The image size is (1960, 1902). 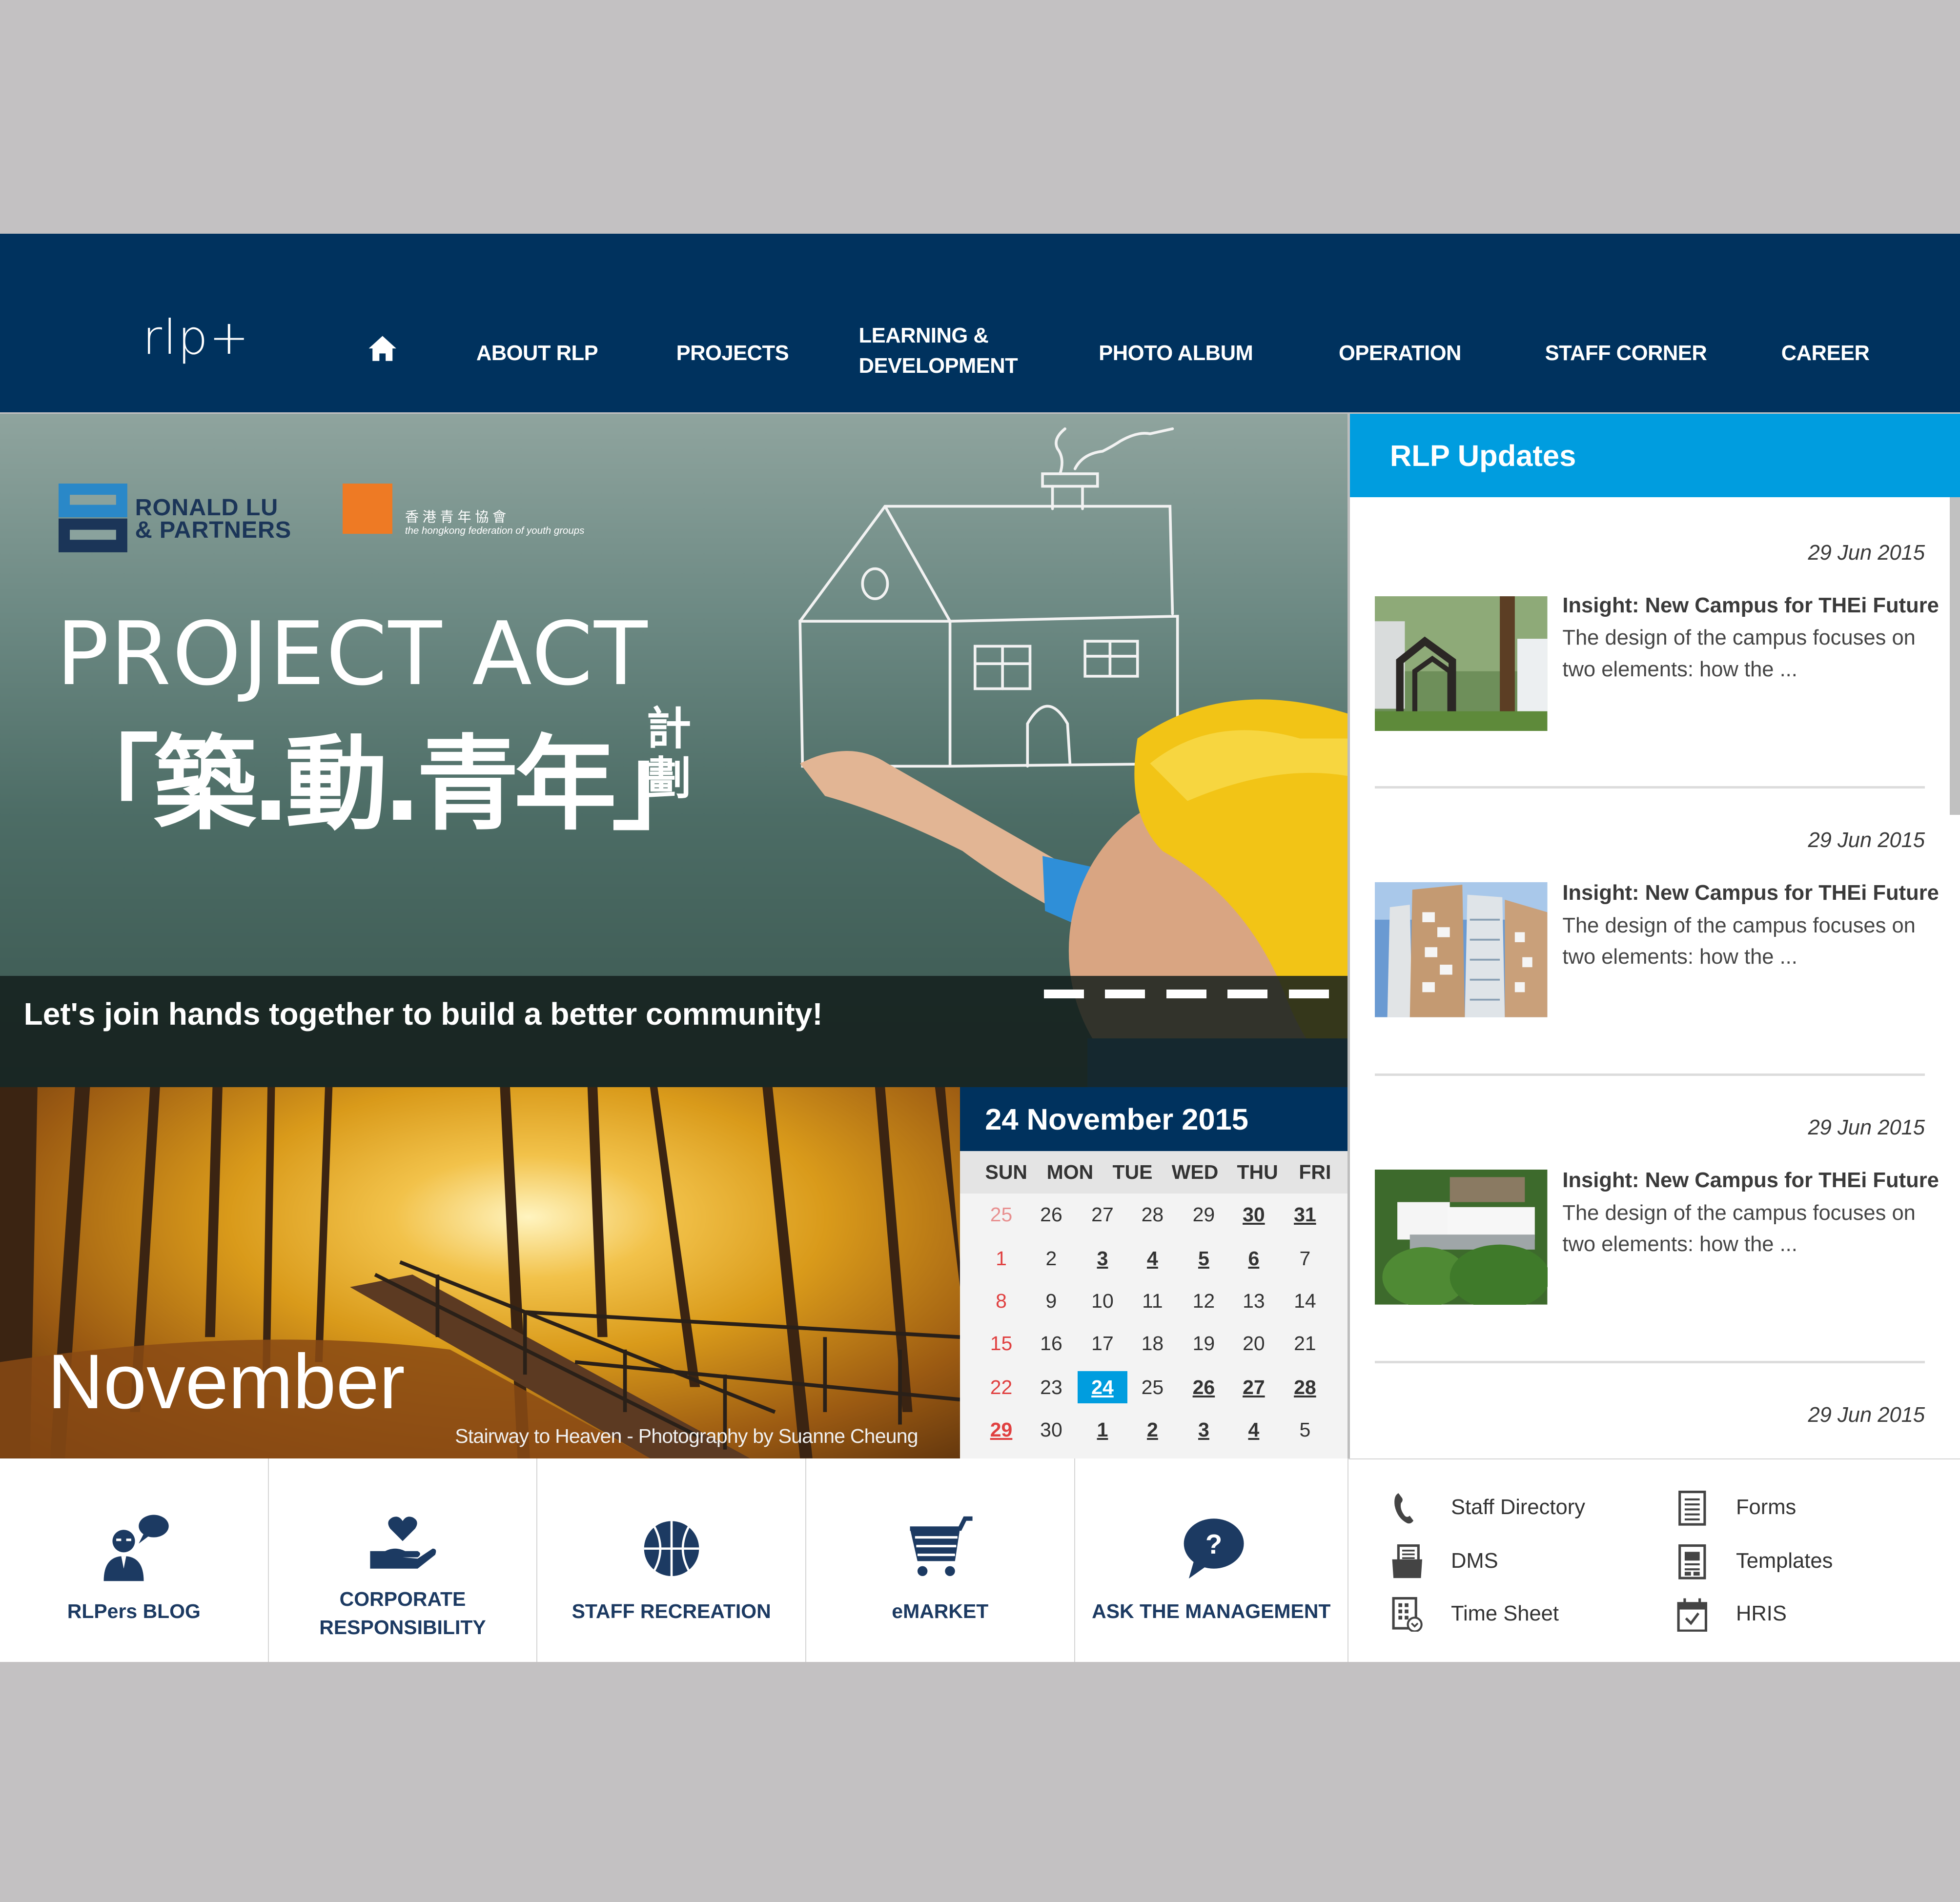 I want to click on calendar-day: 8, so click(x=1001, y=1301).